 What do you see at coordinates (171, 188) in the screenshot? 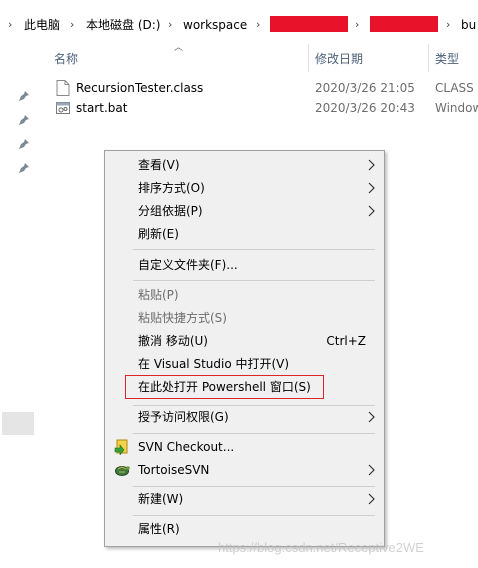
I see `menu-item-label: 排序方式(O)` at bounding box center [171, 188].